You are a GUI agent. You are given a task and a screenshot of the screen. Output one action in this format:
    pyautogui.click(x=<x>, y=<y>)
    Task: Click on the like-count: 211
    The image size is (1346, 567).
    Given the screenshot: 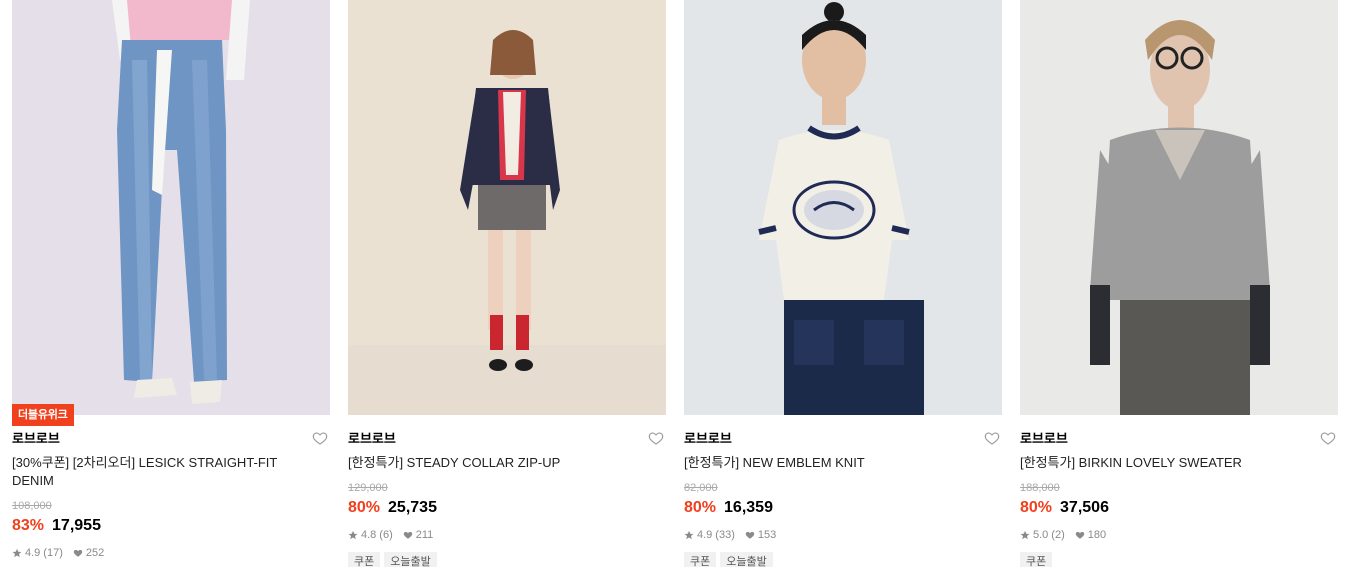 What is the action you would take?
    pyautogui.click(x=424, y=535)
    